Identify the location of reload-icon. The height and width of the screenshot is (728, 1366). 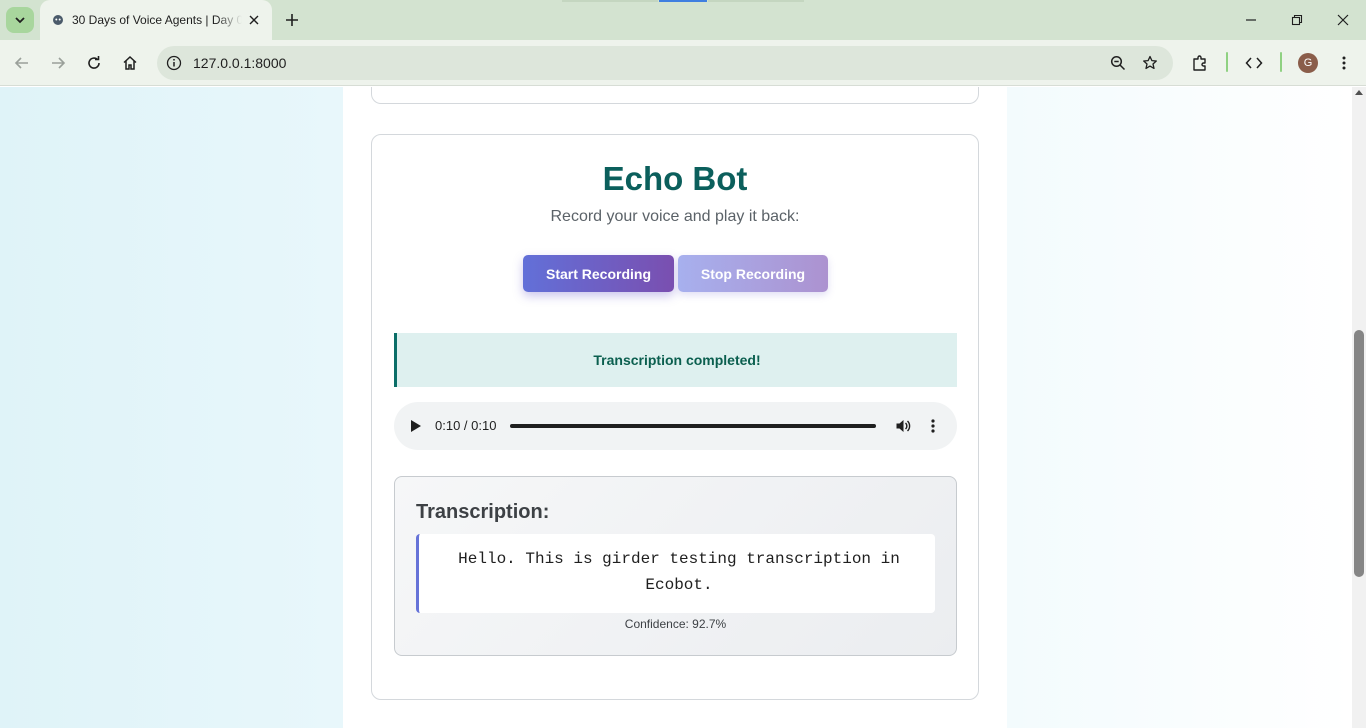
(94, 62).